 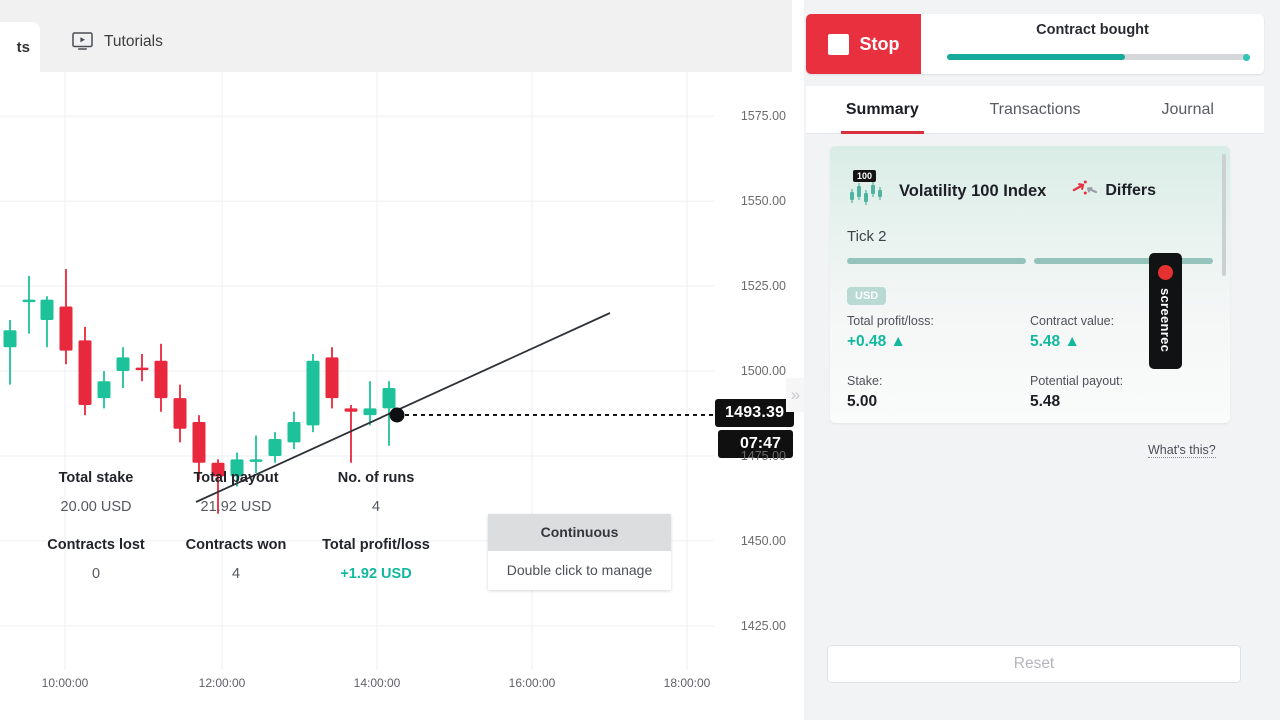 What do you see at coordinates (1085, 191) in the screenshot?
I see `differs-icon` at bounding box center [1085, 191].